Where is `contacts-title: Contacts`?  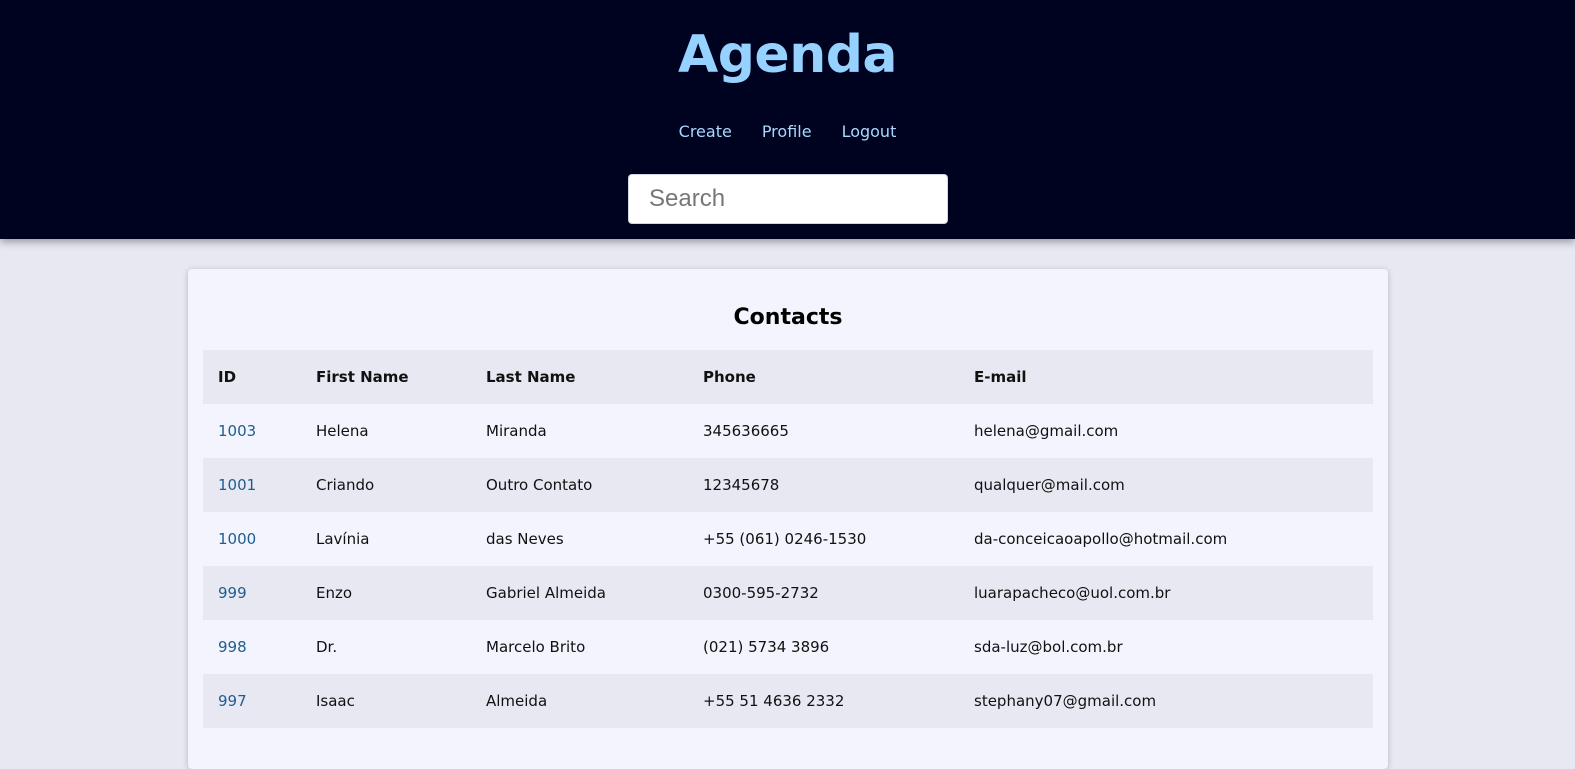 contacts-title: Contacts is located at coordinates (788, 317).